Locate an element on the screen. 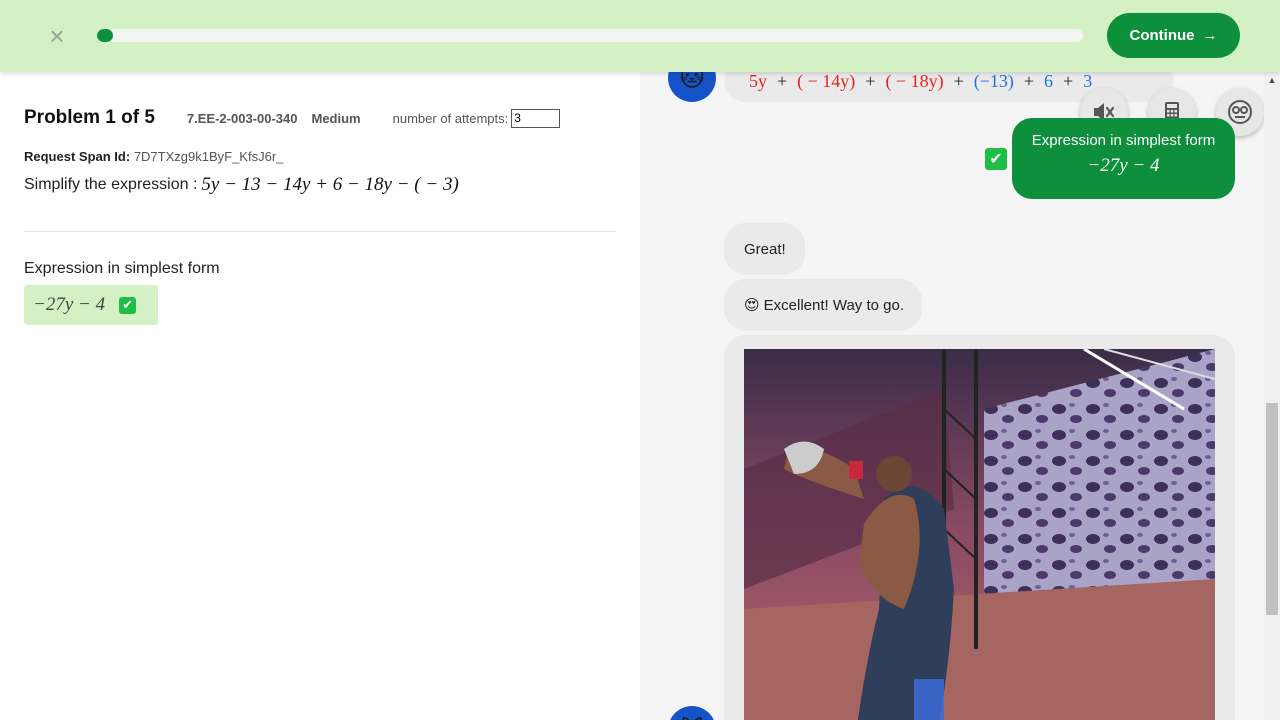 This screenshot has height=720, width=1280. continue-button: Continue → is located at coordinates (1173, 35).